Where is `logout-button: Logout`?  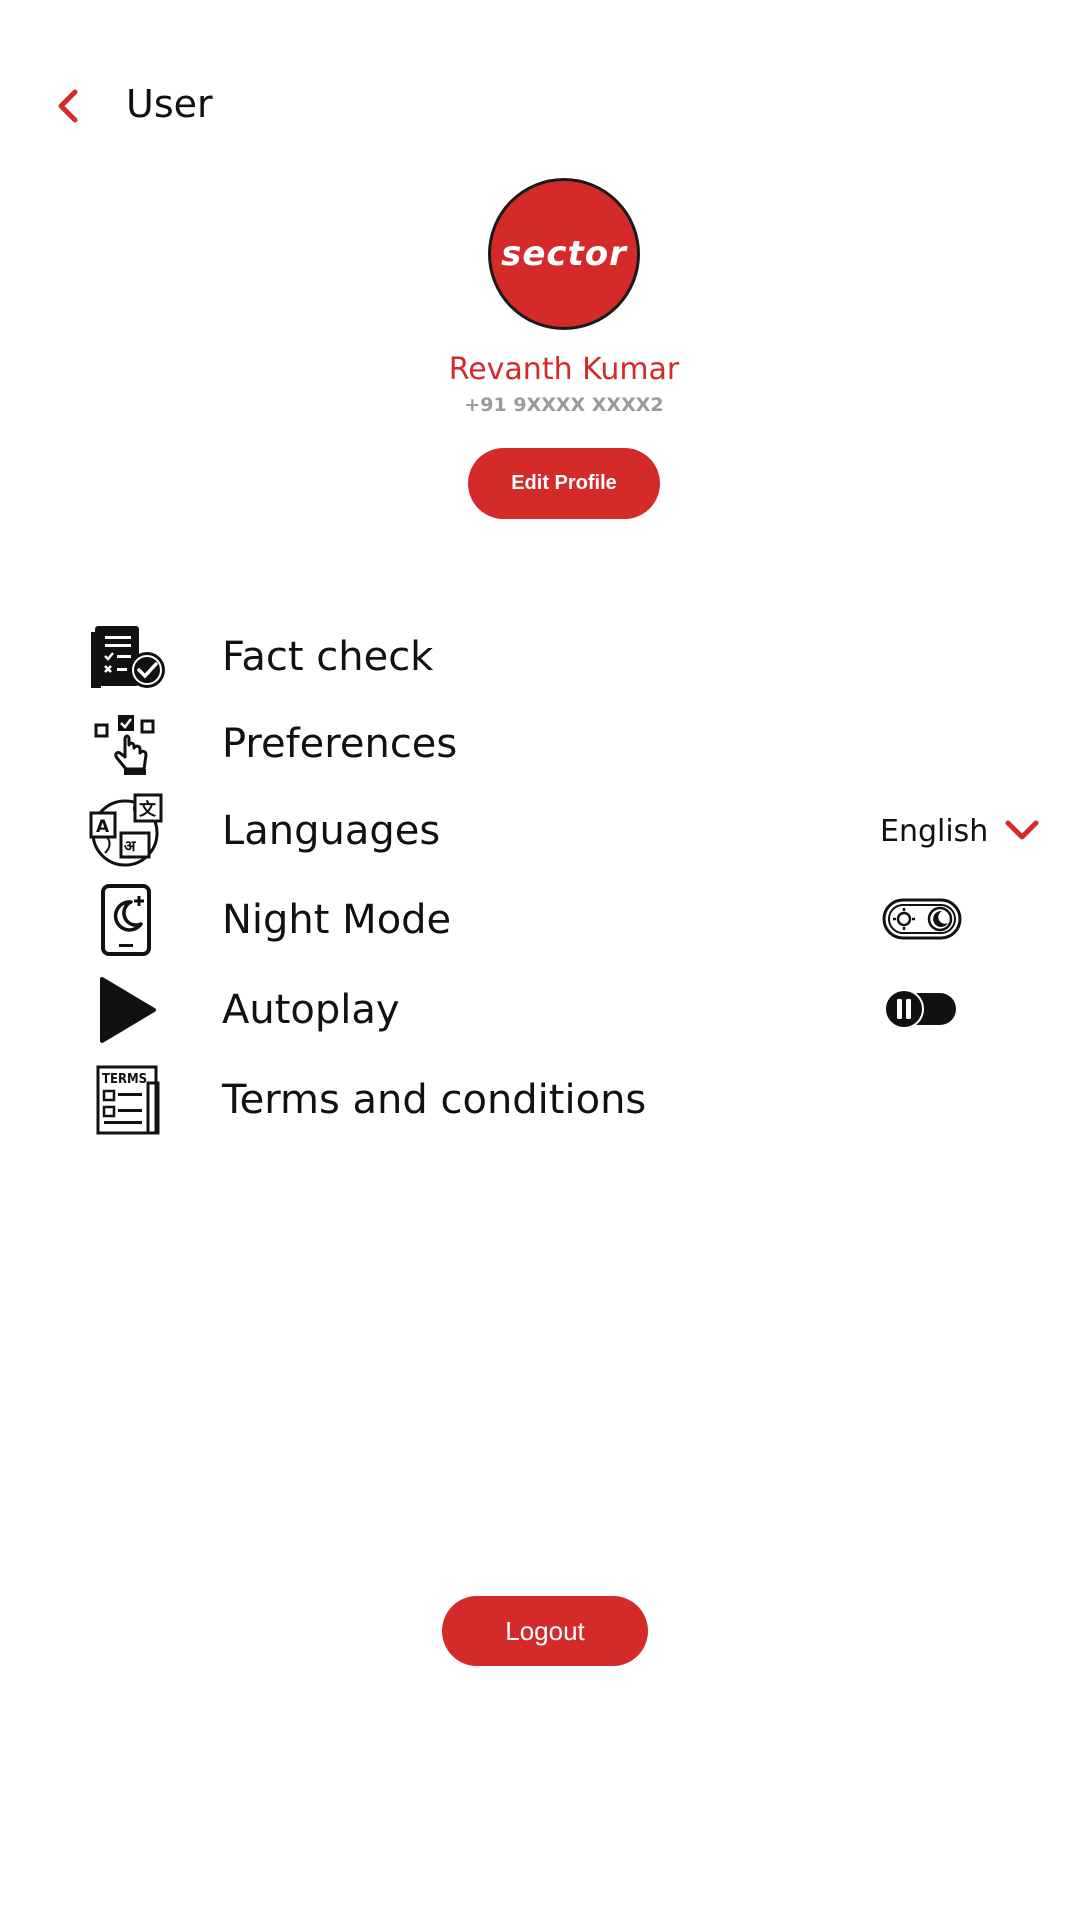 logout-button: Logout is located at coordinates (545, 1631).